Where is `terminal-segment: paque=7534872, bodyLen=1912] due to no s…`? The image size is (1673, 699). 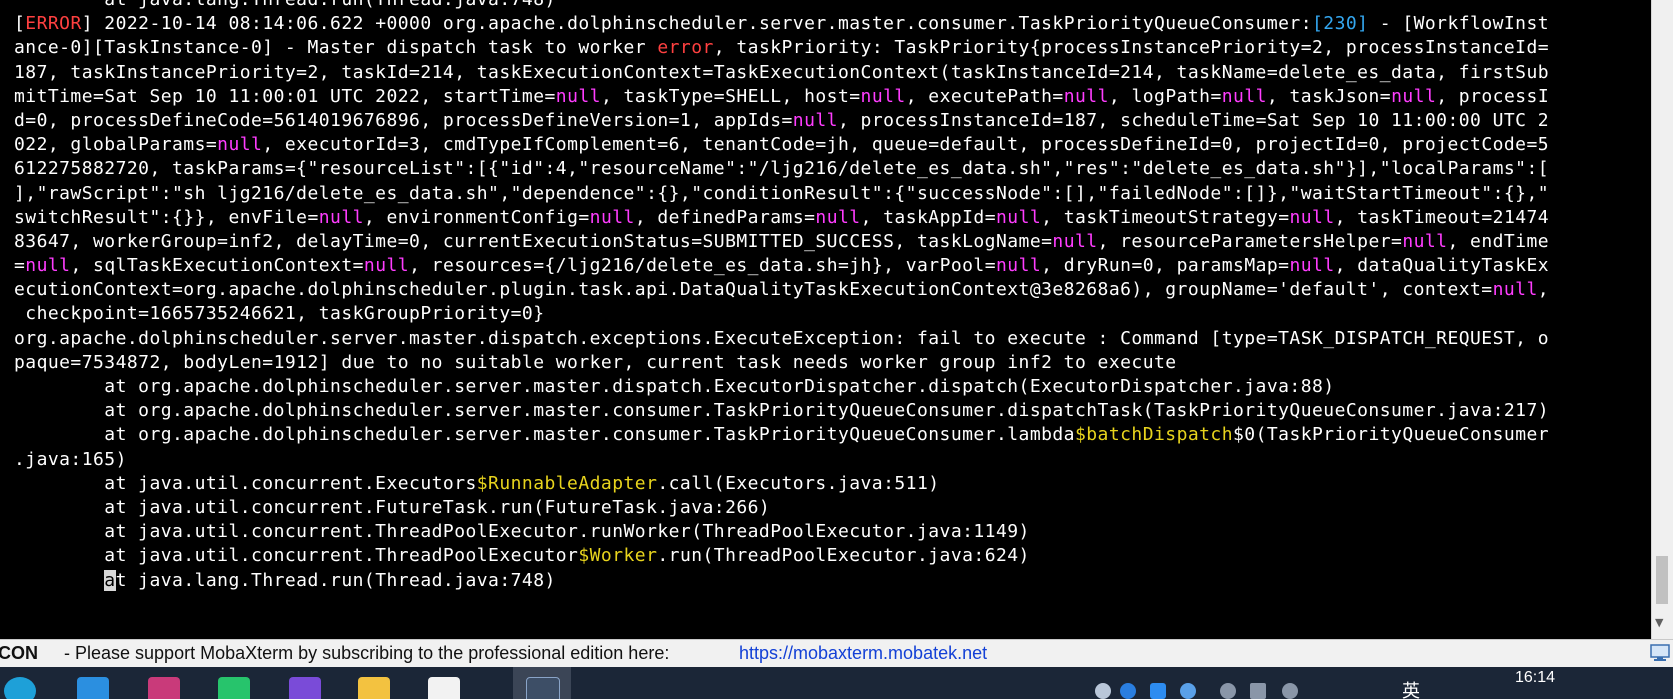
terminal-segment: paque=7534872, bodyLen=1912] due to no s… is located at coordinates (595, 362).